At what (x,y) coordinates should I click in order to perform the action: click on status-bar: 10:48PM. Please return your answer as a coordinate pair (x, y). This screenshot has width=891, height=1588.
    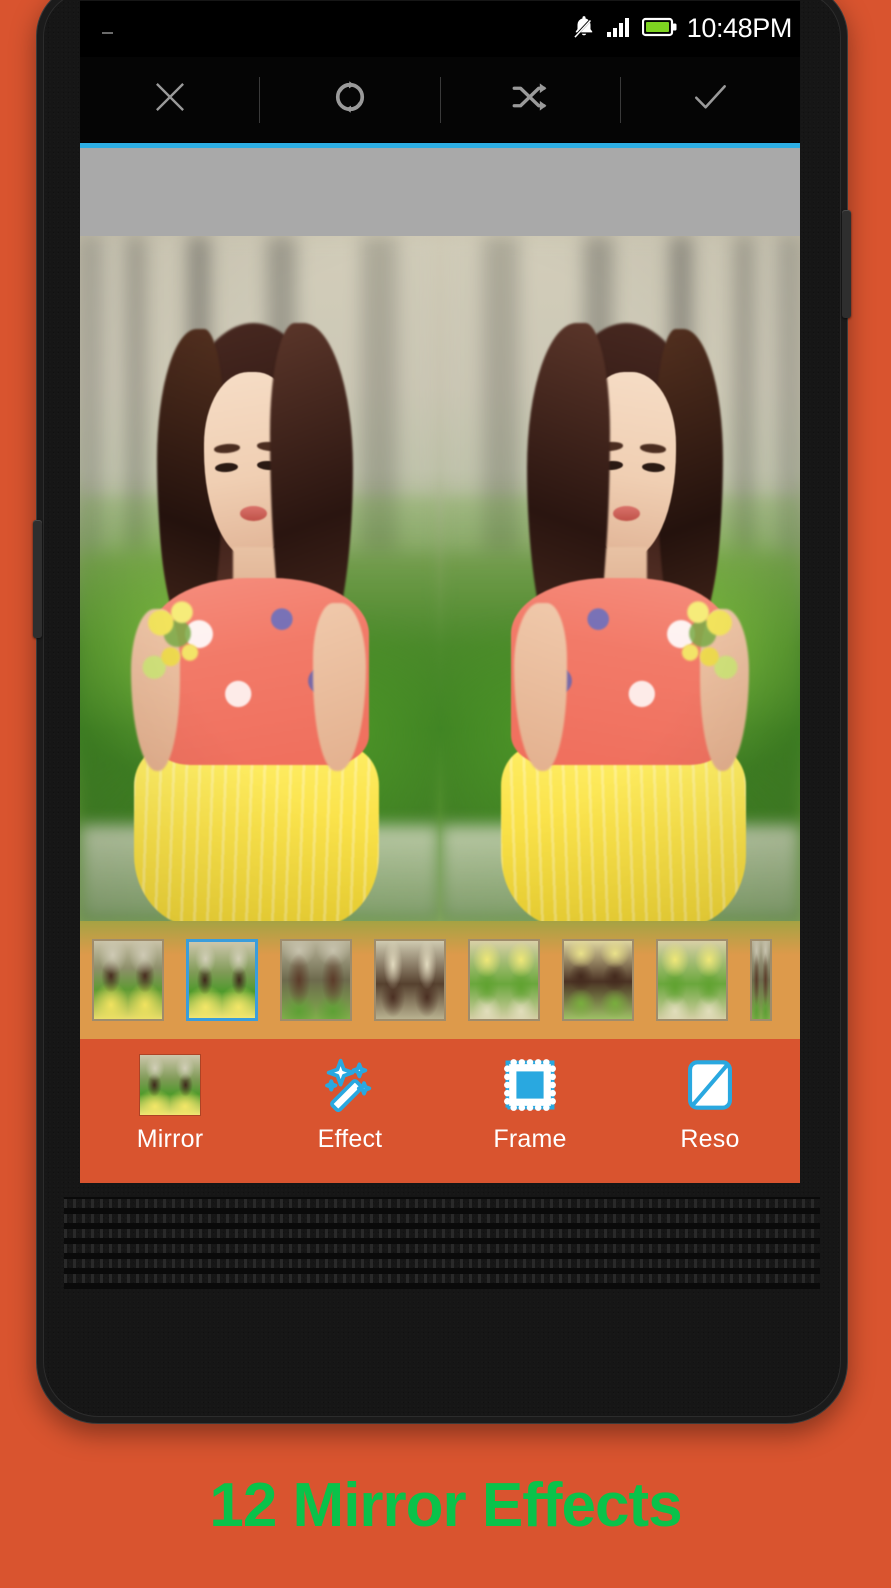
    Looking at the image, I should click on (440, 29).